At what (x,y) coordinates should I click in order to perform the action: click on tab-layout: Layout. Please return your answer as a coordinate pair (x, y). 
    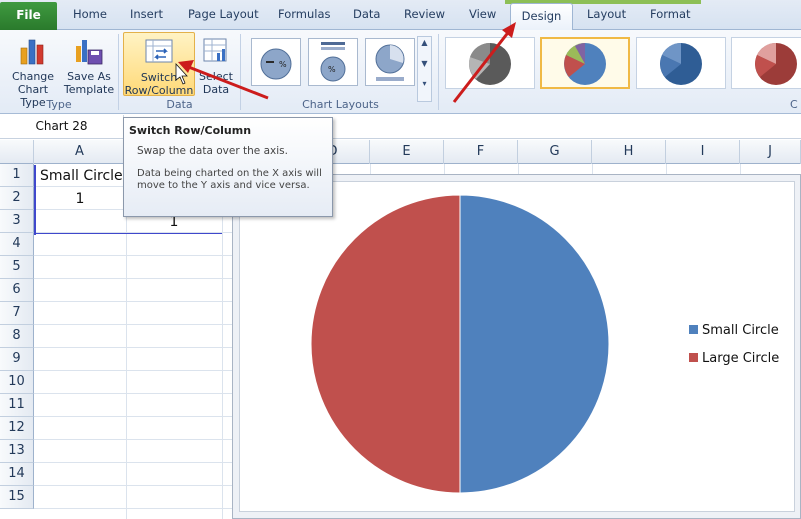
    Looking at the image, I should click on (606, 14).